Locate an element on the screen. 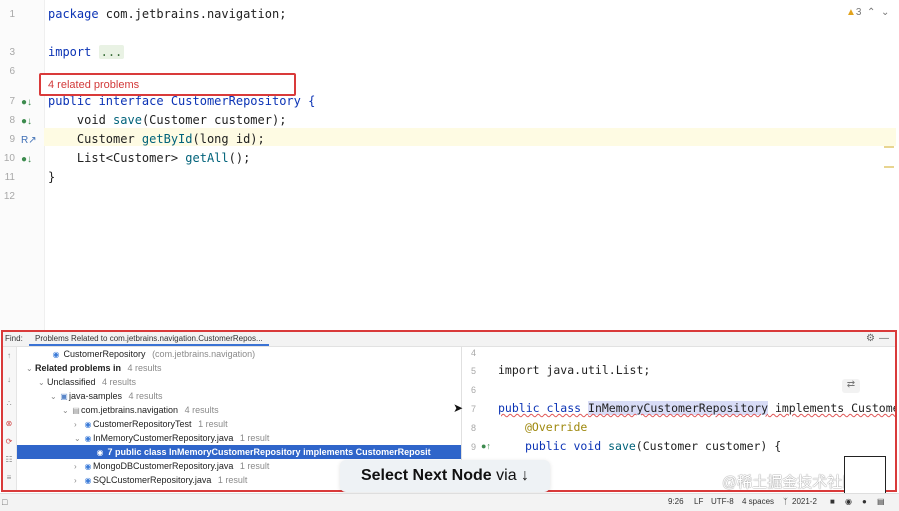  minimize-icon: — is located at coordinates (884, 339).